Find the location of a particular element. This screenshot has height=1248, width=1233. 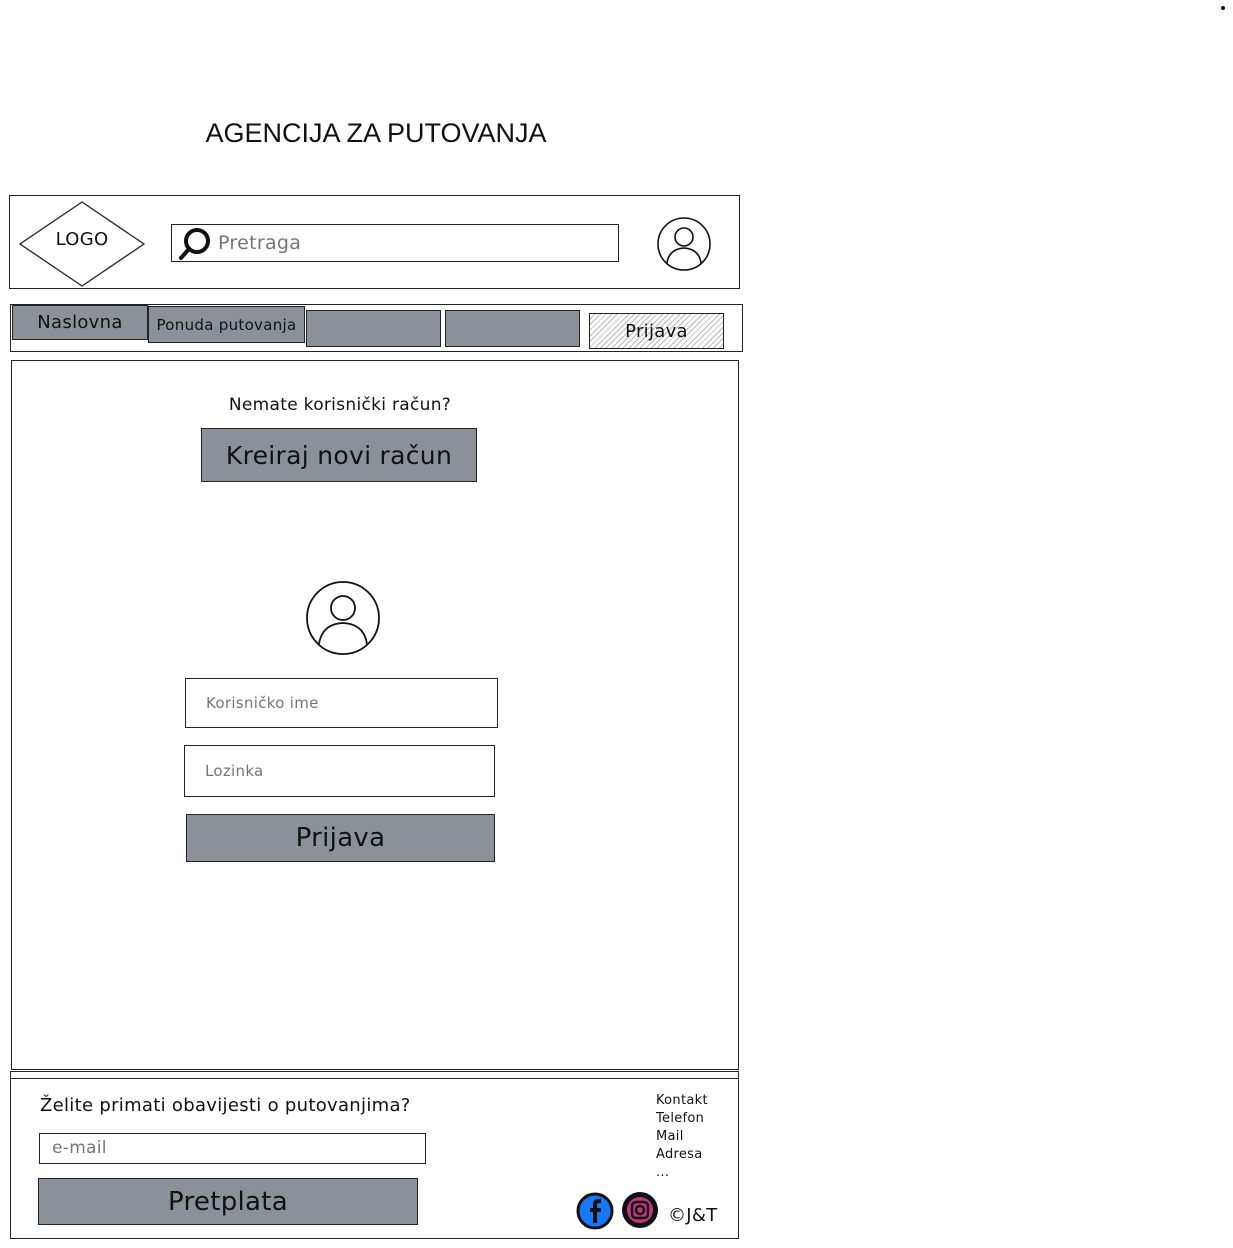

contact-link-kontakt: Kontakt is located at coordinates (696, 1101).